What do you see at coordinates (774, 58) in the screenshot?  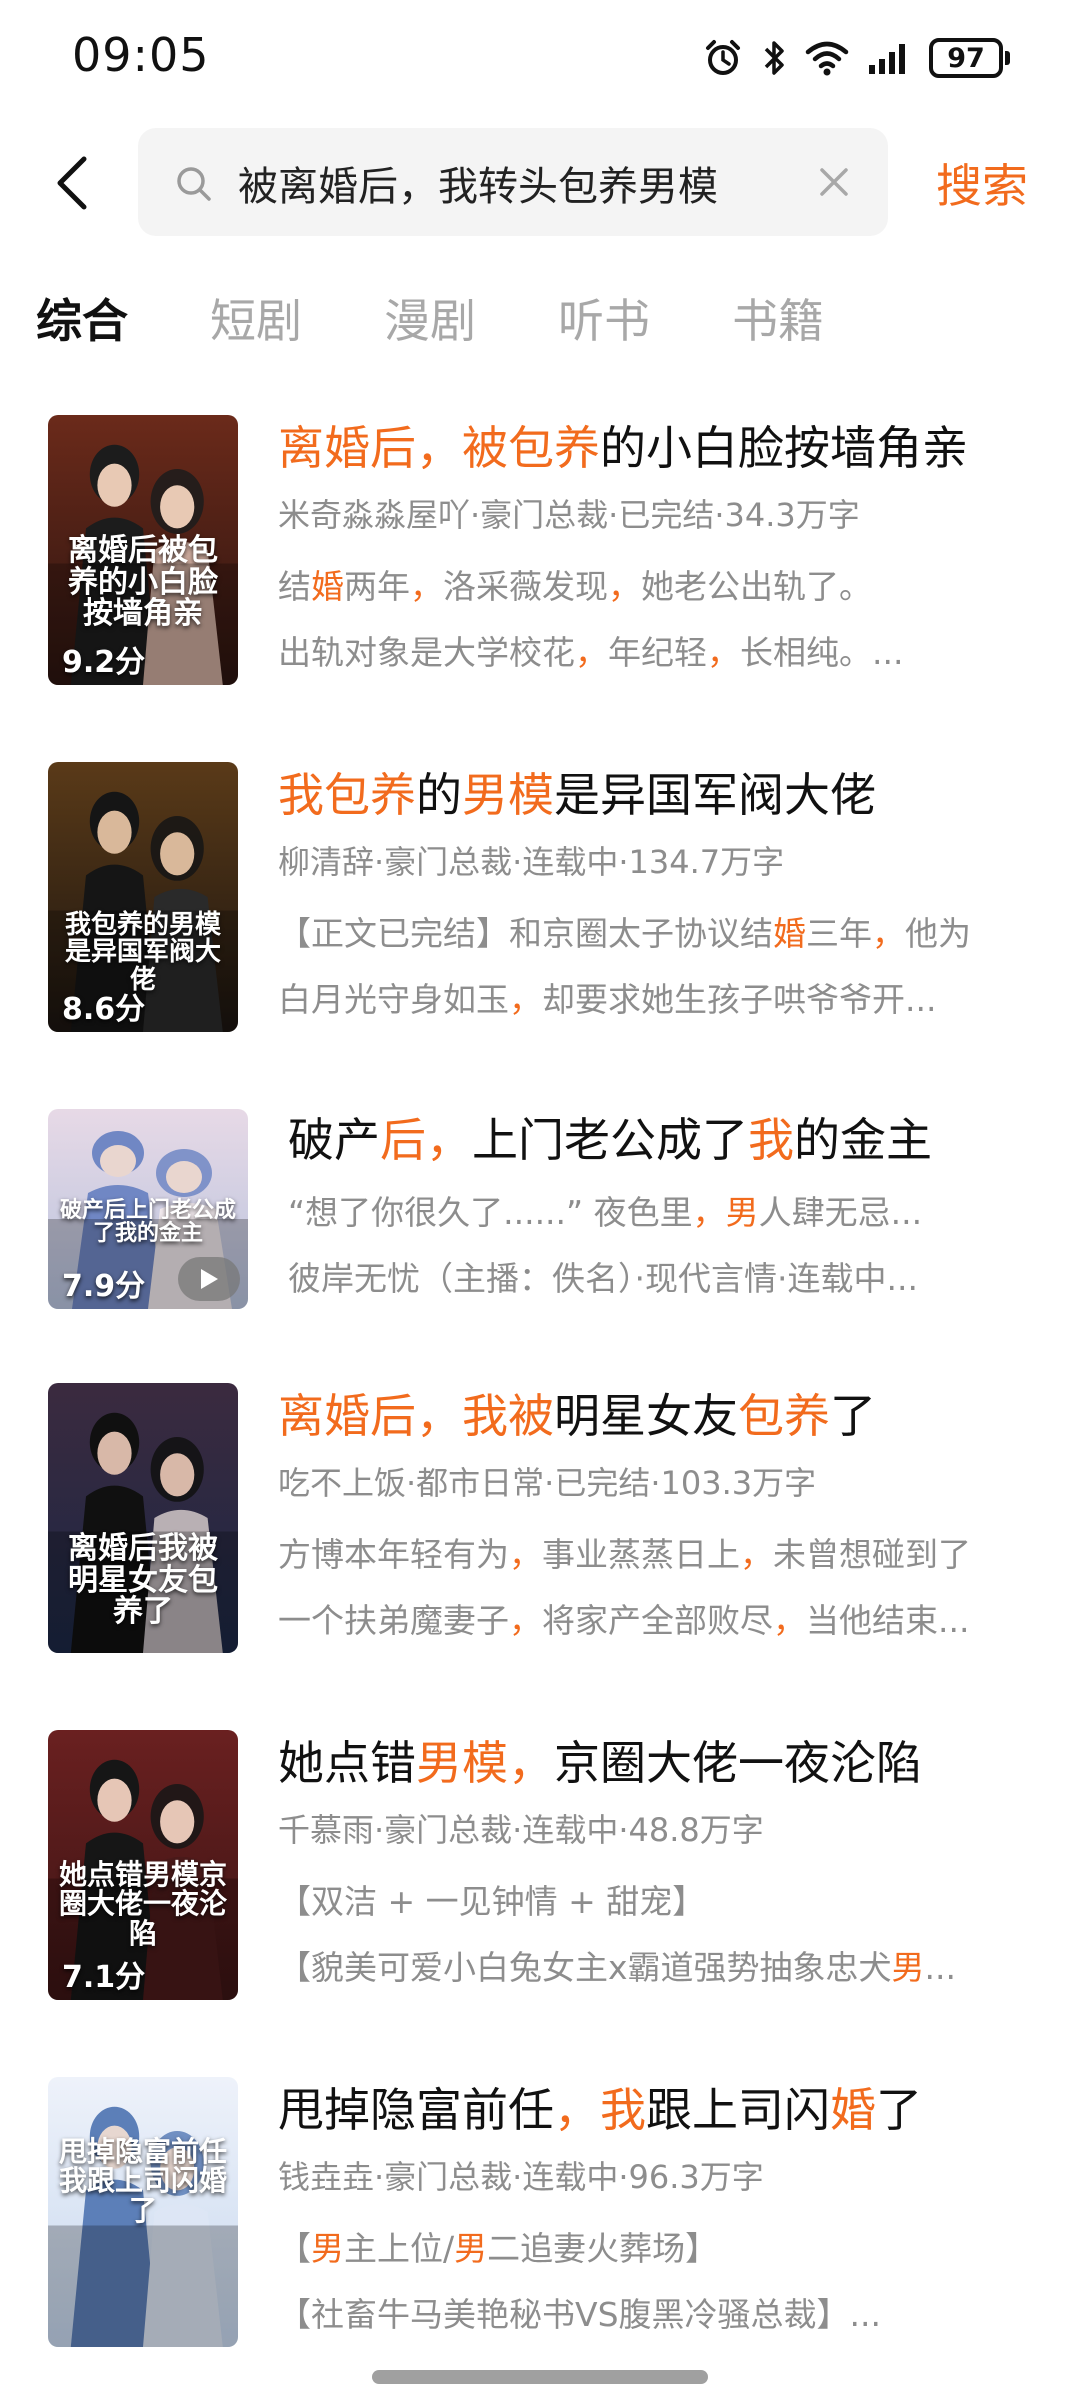 I see `bluetooth-icon` at bounding box center [774, 58].